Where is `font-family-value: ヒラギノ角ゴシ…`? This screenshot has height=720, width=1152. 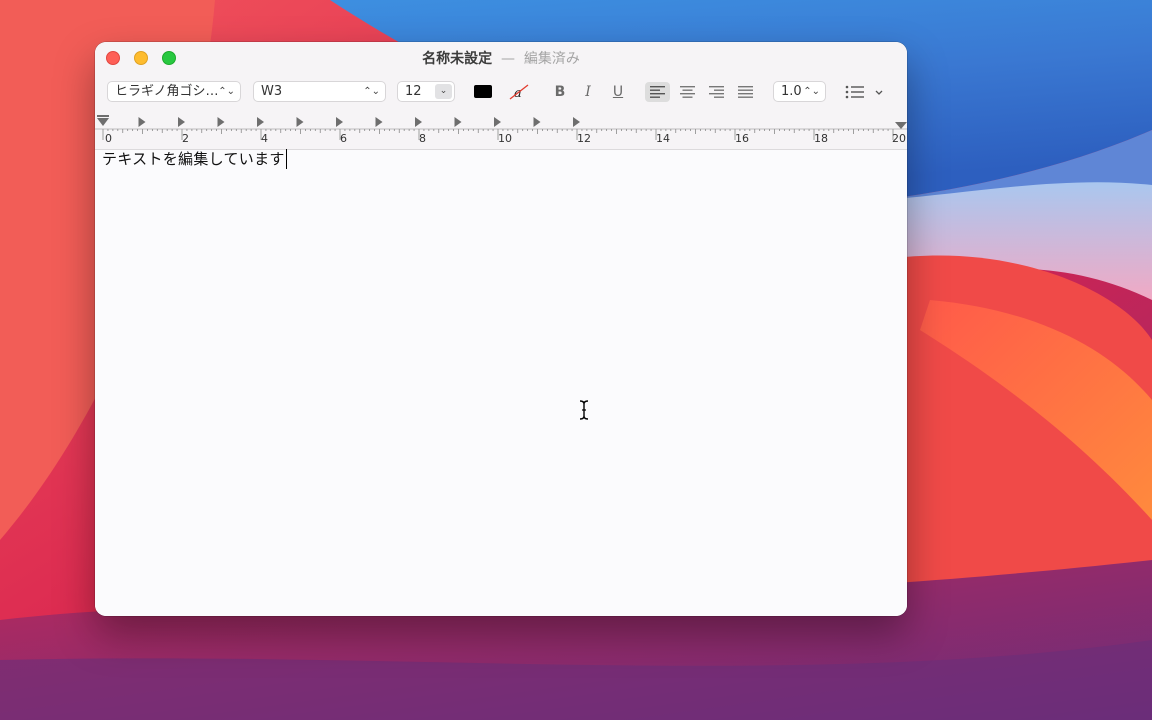 font-family-value: ヒラギノ角ゴシ… is located at coordinates (167, 91).